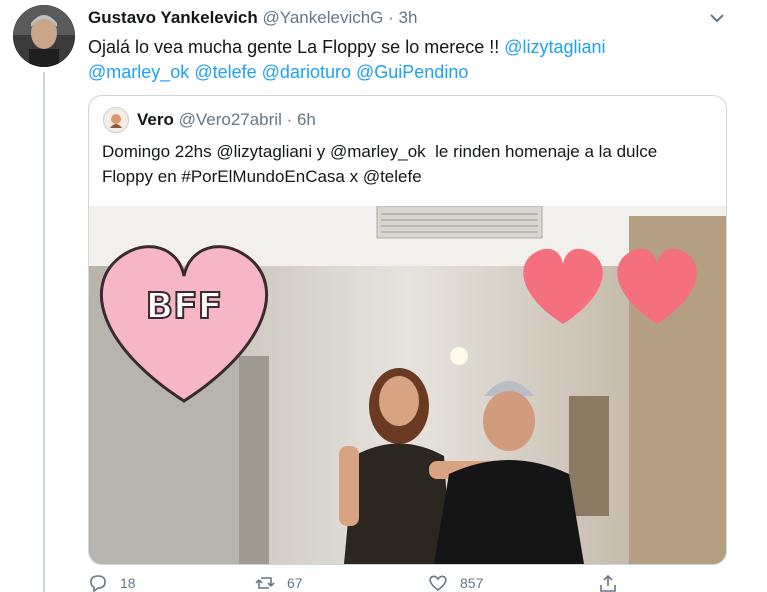 This screenshot has height=592, width=767. I want to click on mention-link: @telefe, so click(225, 72).